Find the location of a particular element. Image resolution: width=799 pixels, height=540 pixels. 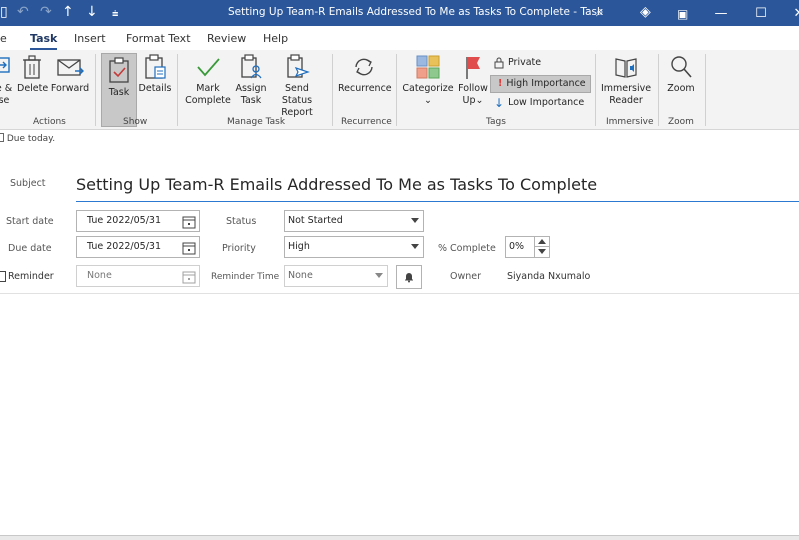

tab-review: Review is located at coordinates (226, 38).